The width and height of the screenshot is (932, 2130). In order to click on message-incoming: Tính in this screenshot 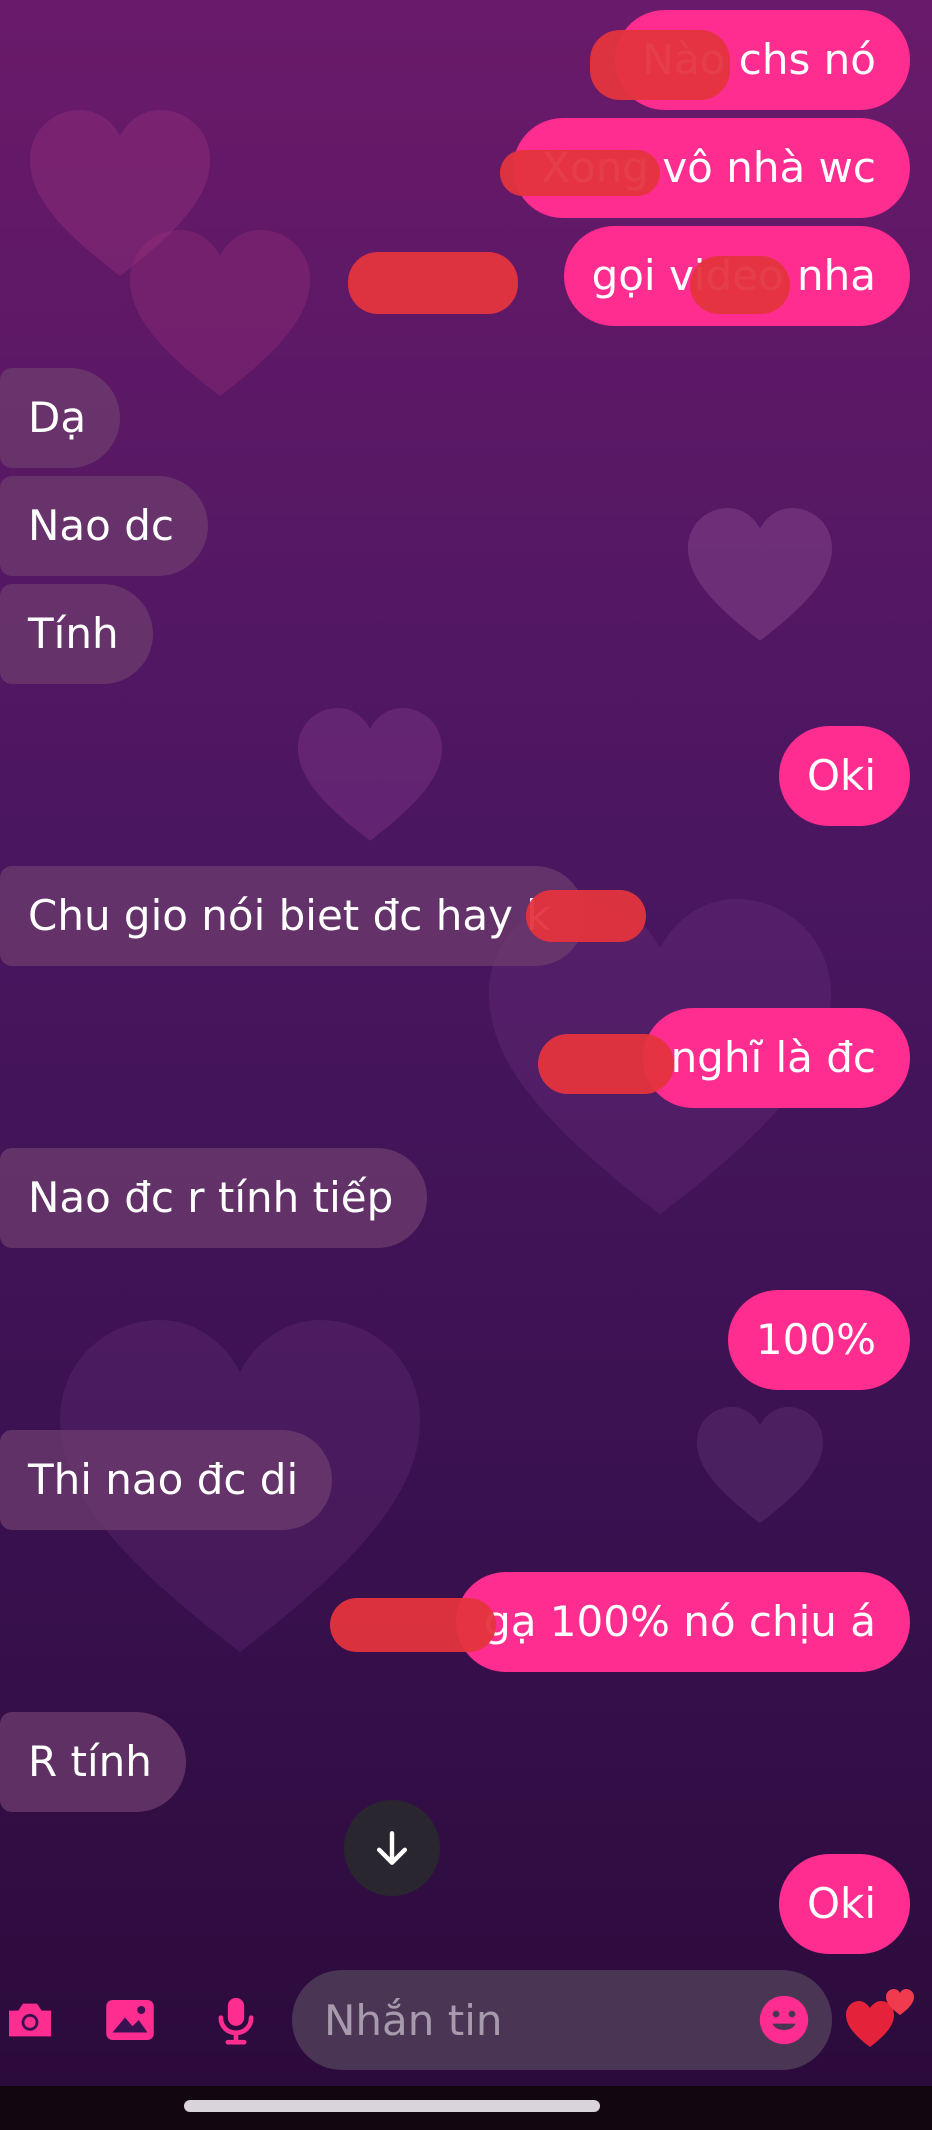, I will do `click(76, 634)`.